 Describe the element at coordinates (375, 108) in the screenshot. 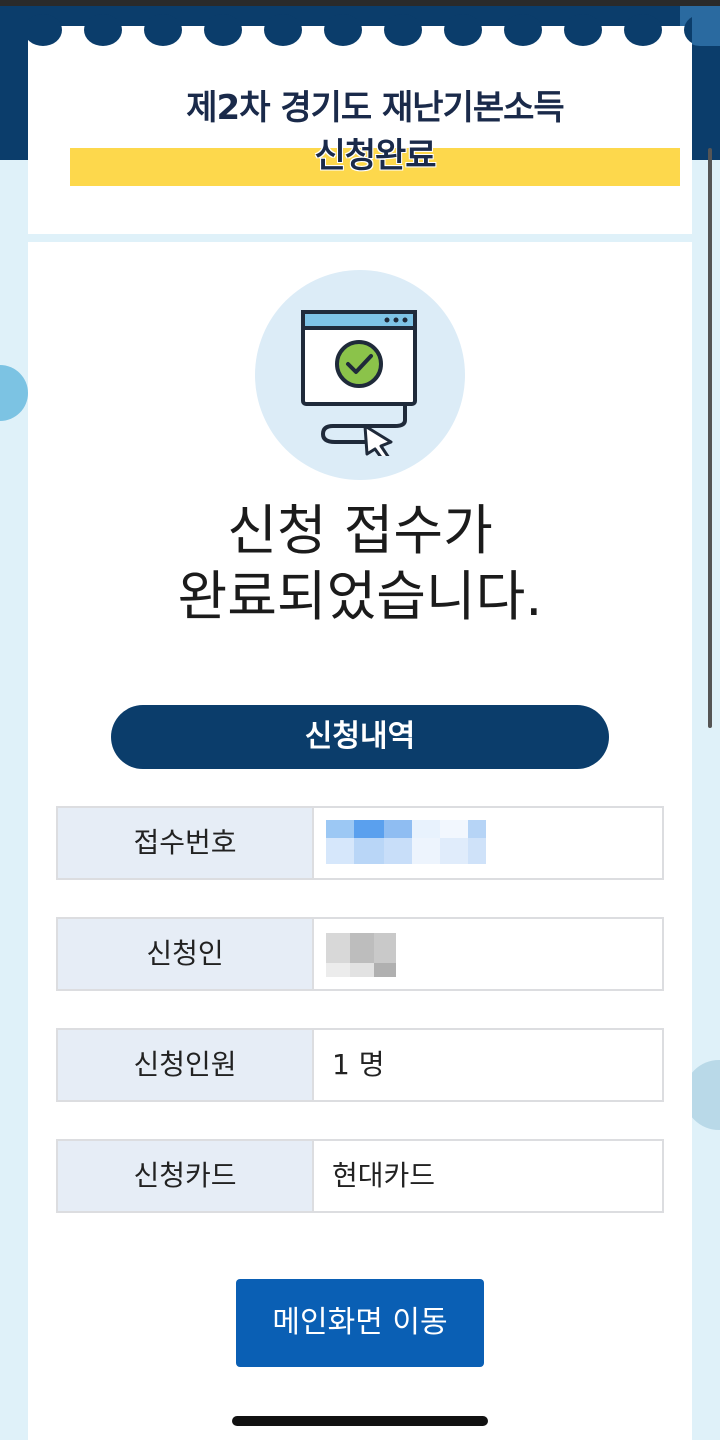

I see `title-line-1: 제2차 경기도 재난기본소득` at that location.